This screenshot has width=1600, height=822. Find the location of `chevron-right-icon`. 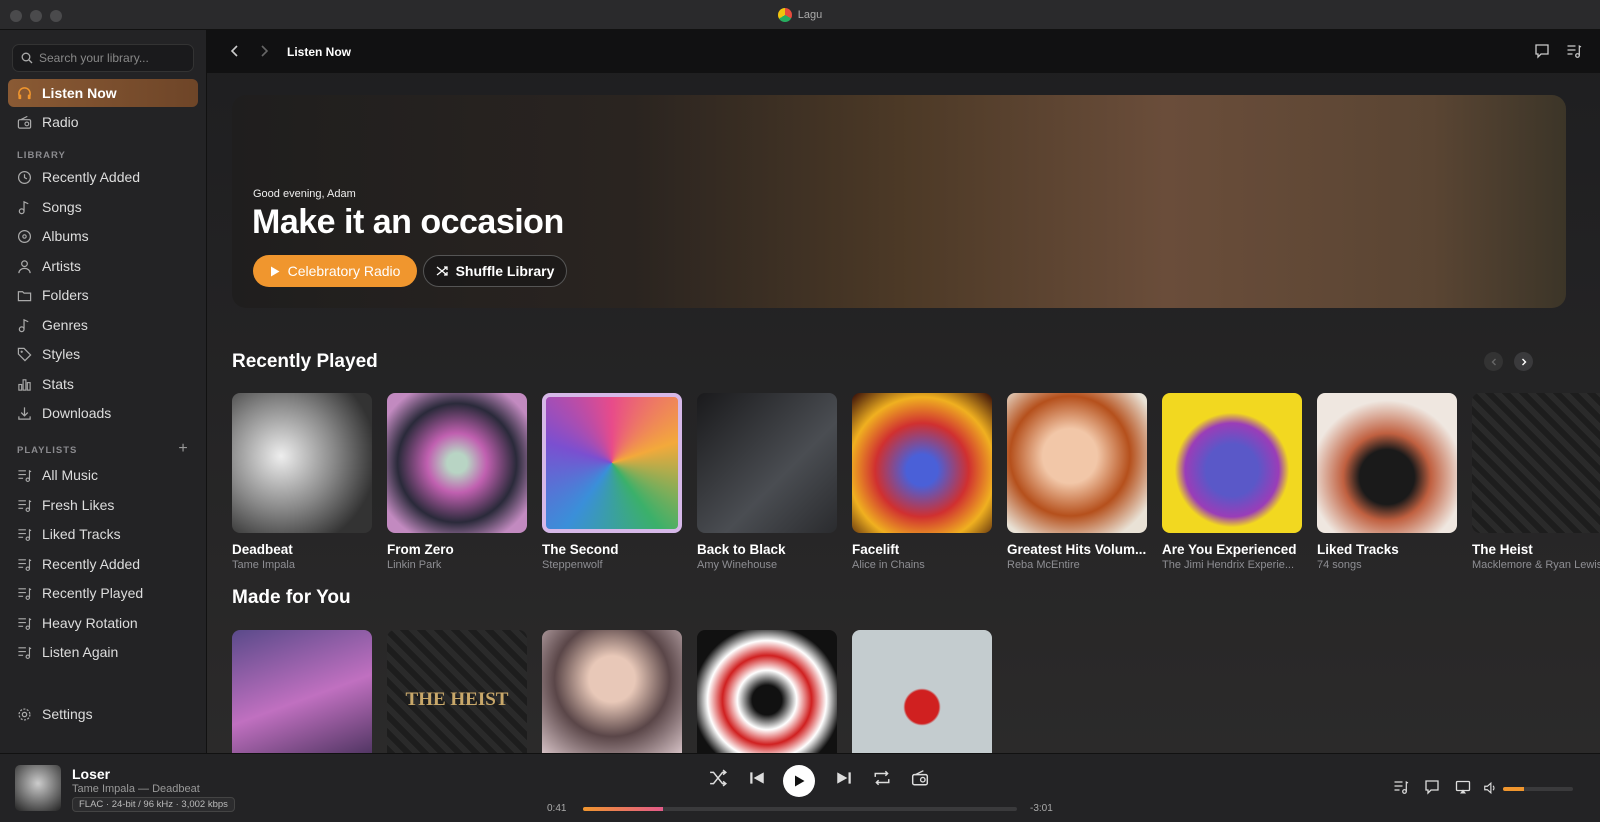

chevron-right-icon is located at coordinates (1523, 361).